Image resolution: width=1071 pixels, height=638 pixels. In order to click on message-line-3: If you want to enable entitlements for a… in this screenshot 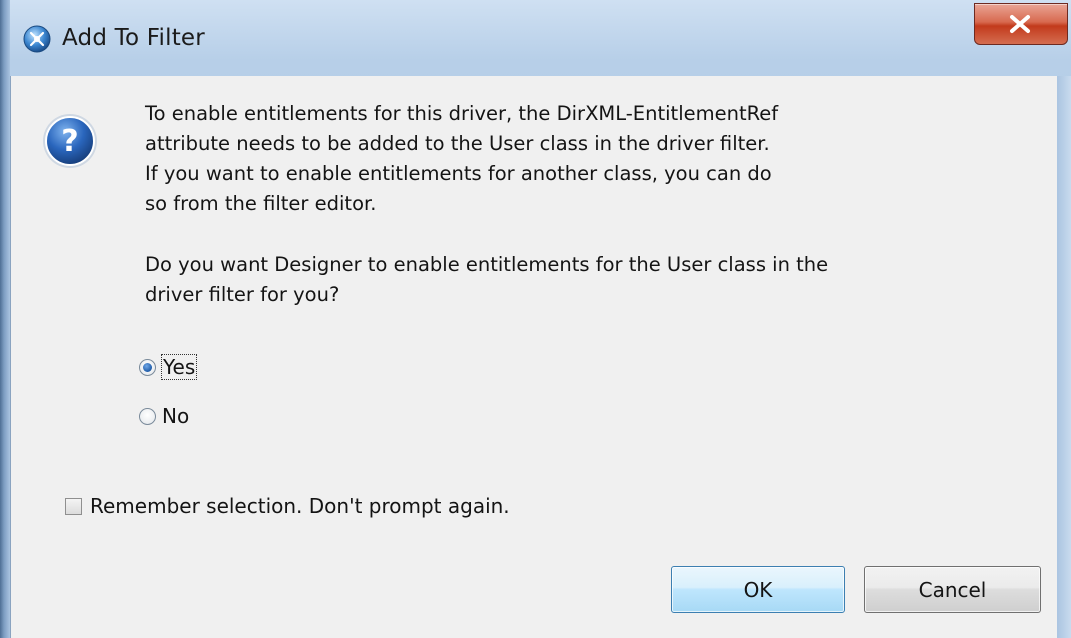, I will do `click(458, 173)`.